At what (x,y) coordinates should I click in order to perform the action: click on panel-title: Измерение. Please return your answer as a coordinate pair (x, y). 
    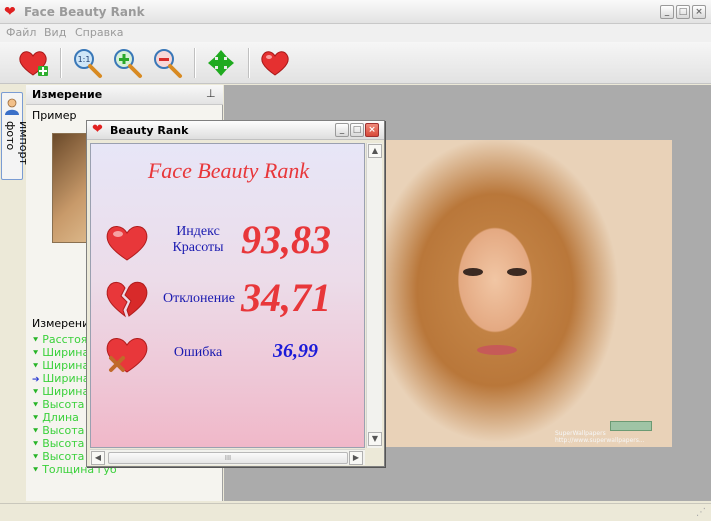
    Looking at the image, I should click on (67, 94).